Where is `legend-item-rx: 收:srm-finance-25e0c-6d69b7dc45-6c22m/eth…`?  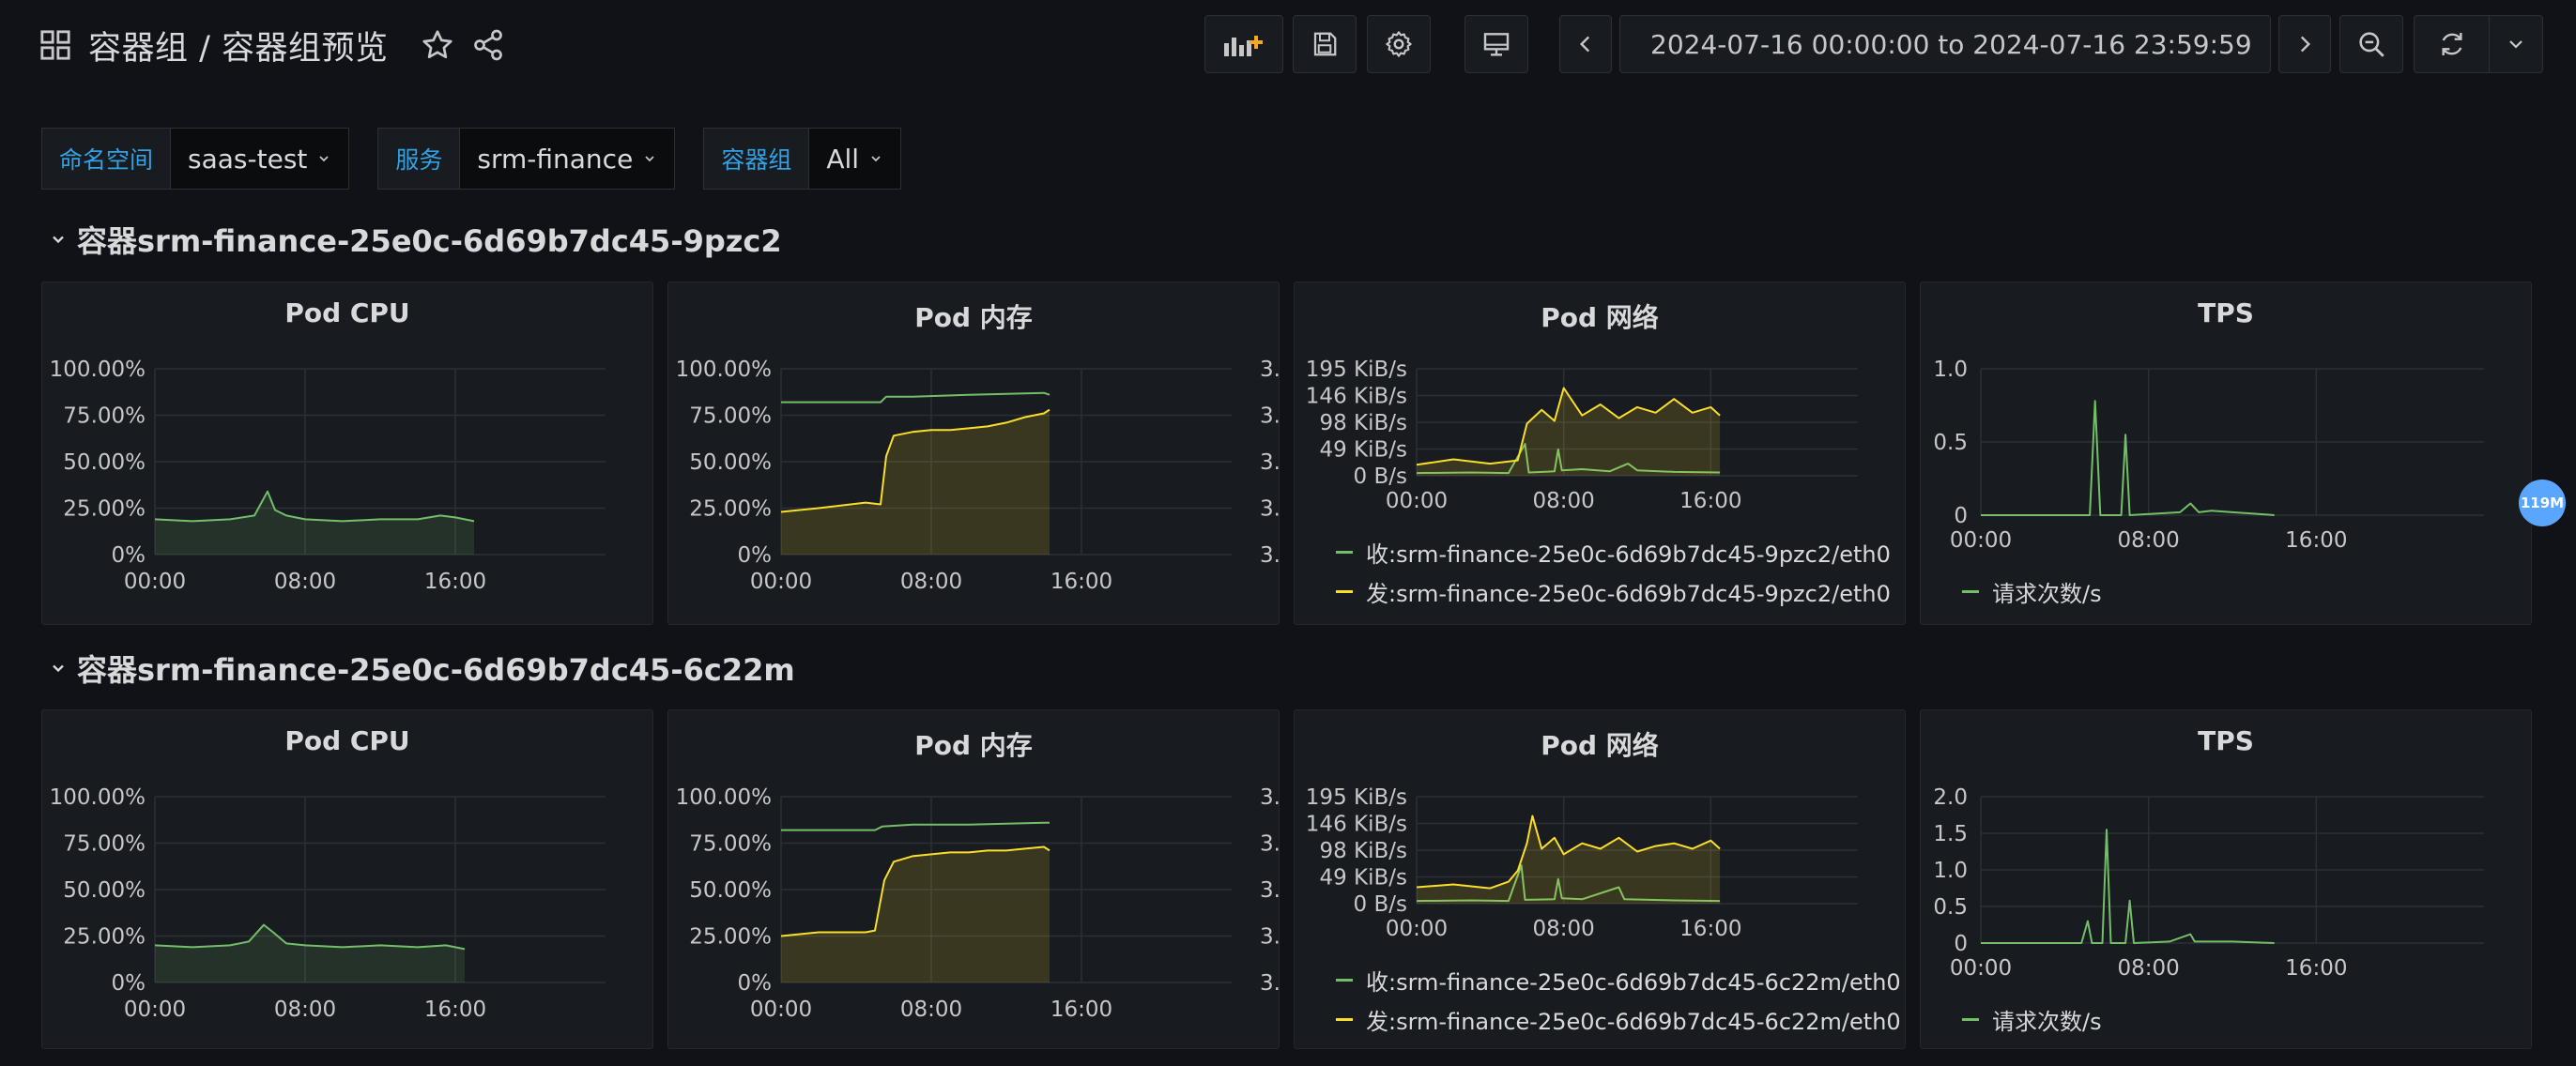 legend-item-rx: 收:srm-finance-25e0c-6d69b7dc45-6c22m/eth… is located at coordinates (1618, 981).